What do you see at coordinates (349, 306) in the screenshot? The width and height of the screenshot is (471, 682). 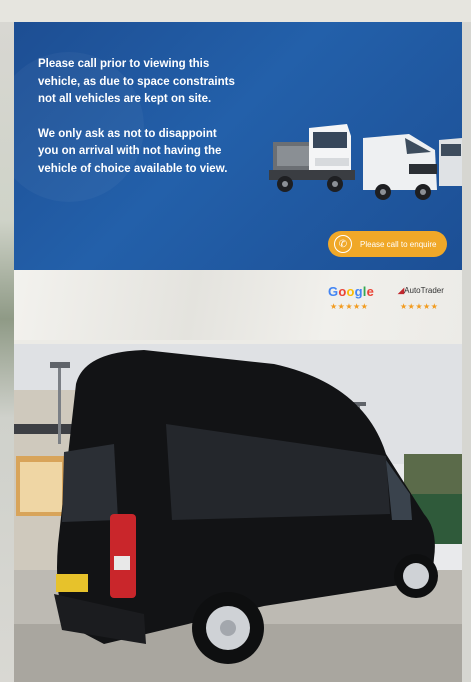 I see `google-rating-stars: ★★★★★` at bounding box center [349, 306].